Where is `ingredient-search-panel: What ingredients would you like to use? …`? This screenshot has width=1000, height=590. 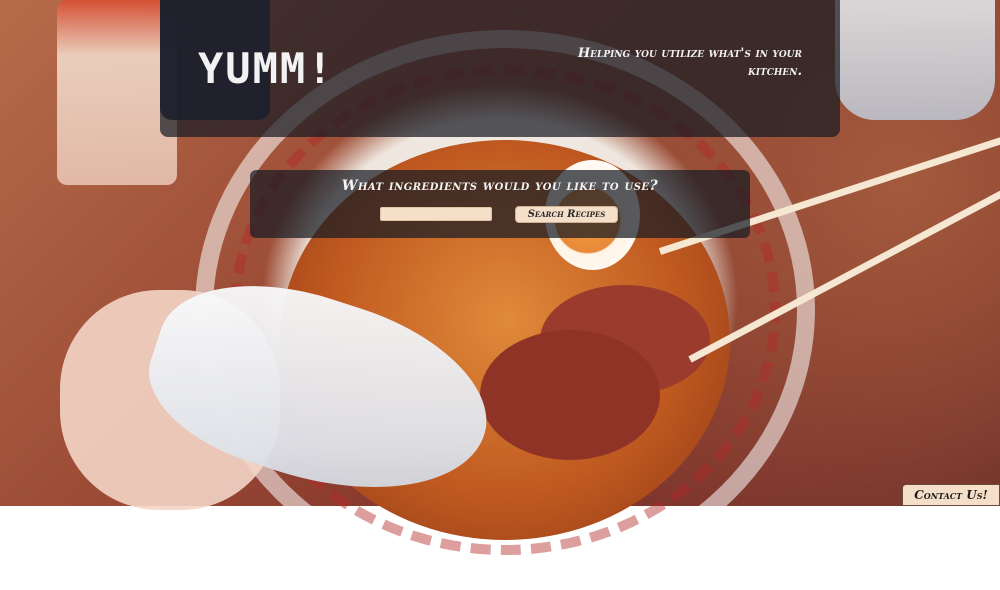 ingredient-search-panel: What ingredients would you like to use? … is located at coordinates (500, 204).